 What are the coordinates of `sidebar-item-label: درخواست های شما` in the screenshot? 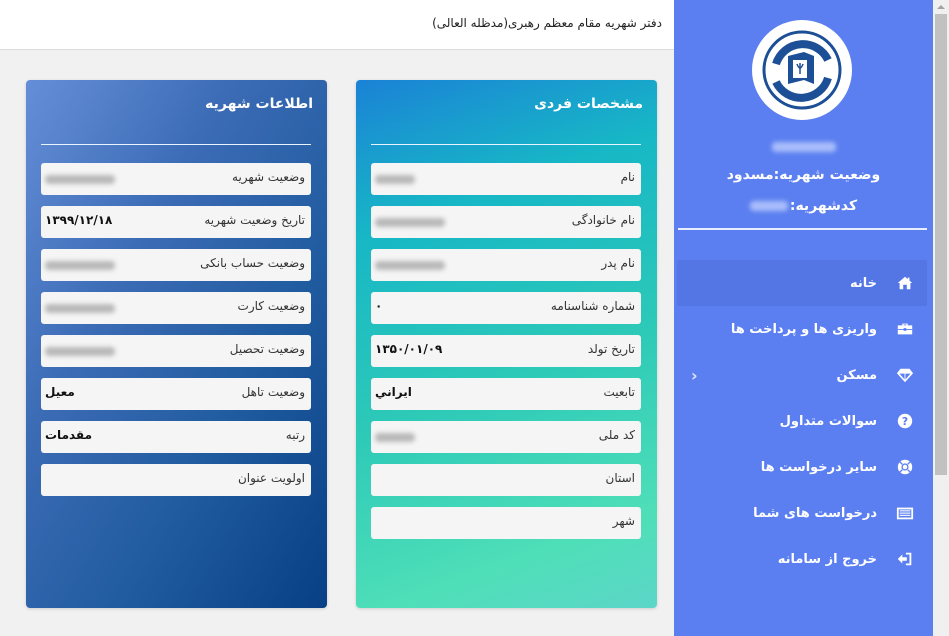 It's located at (815, 513).